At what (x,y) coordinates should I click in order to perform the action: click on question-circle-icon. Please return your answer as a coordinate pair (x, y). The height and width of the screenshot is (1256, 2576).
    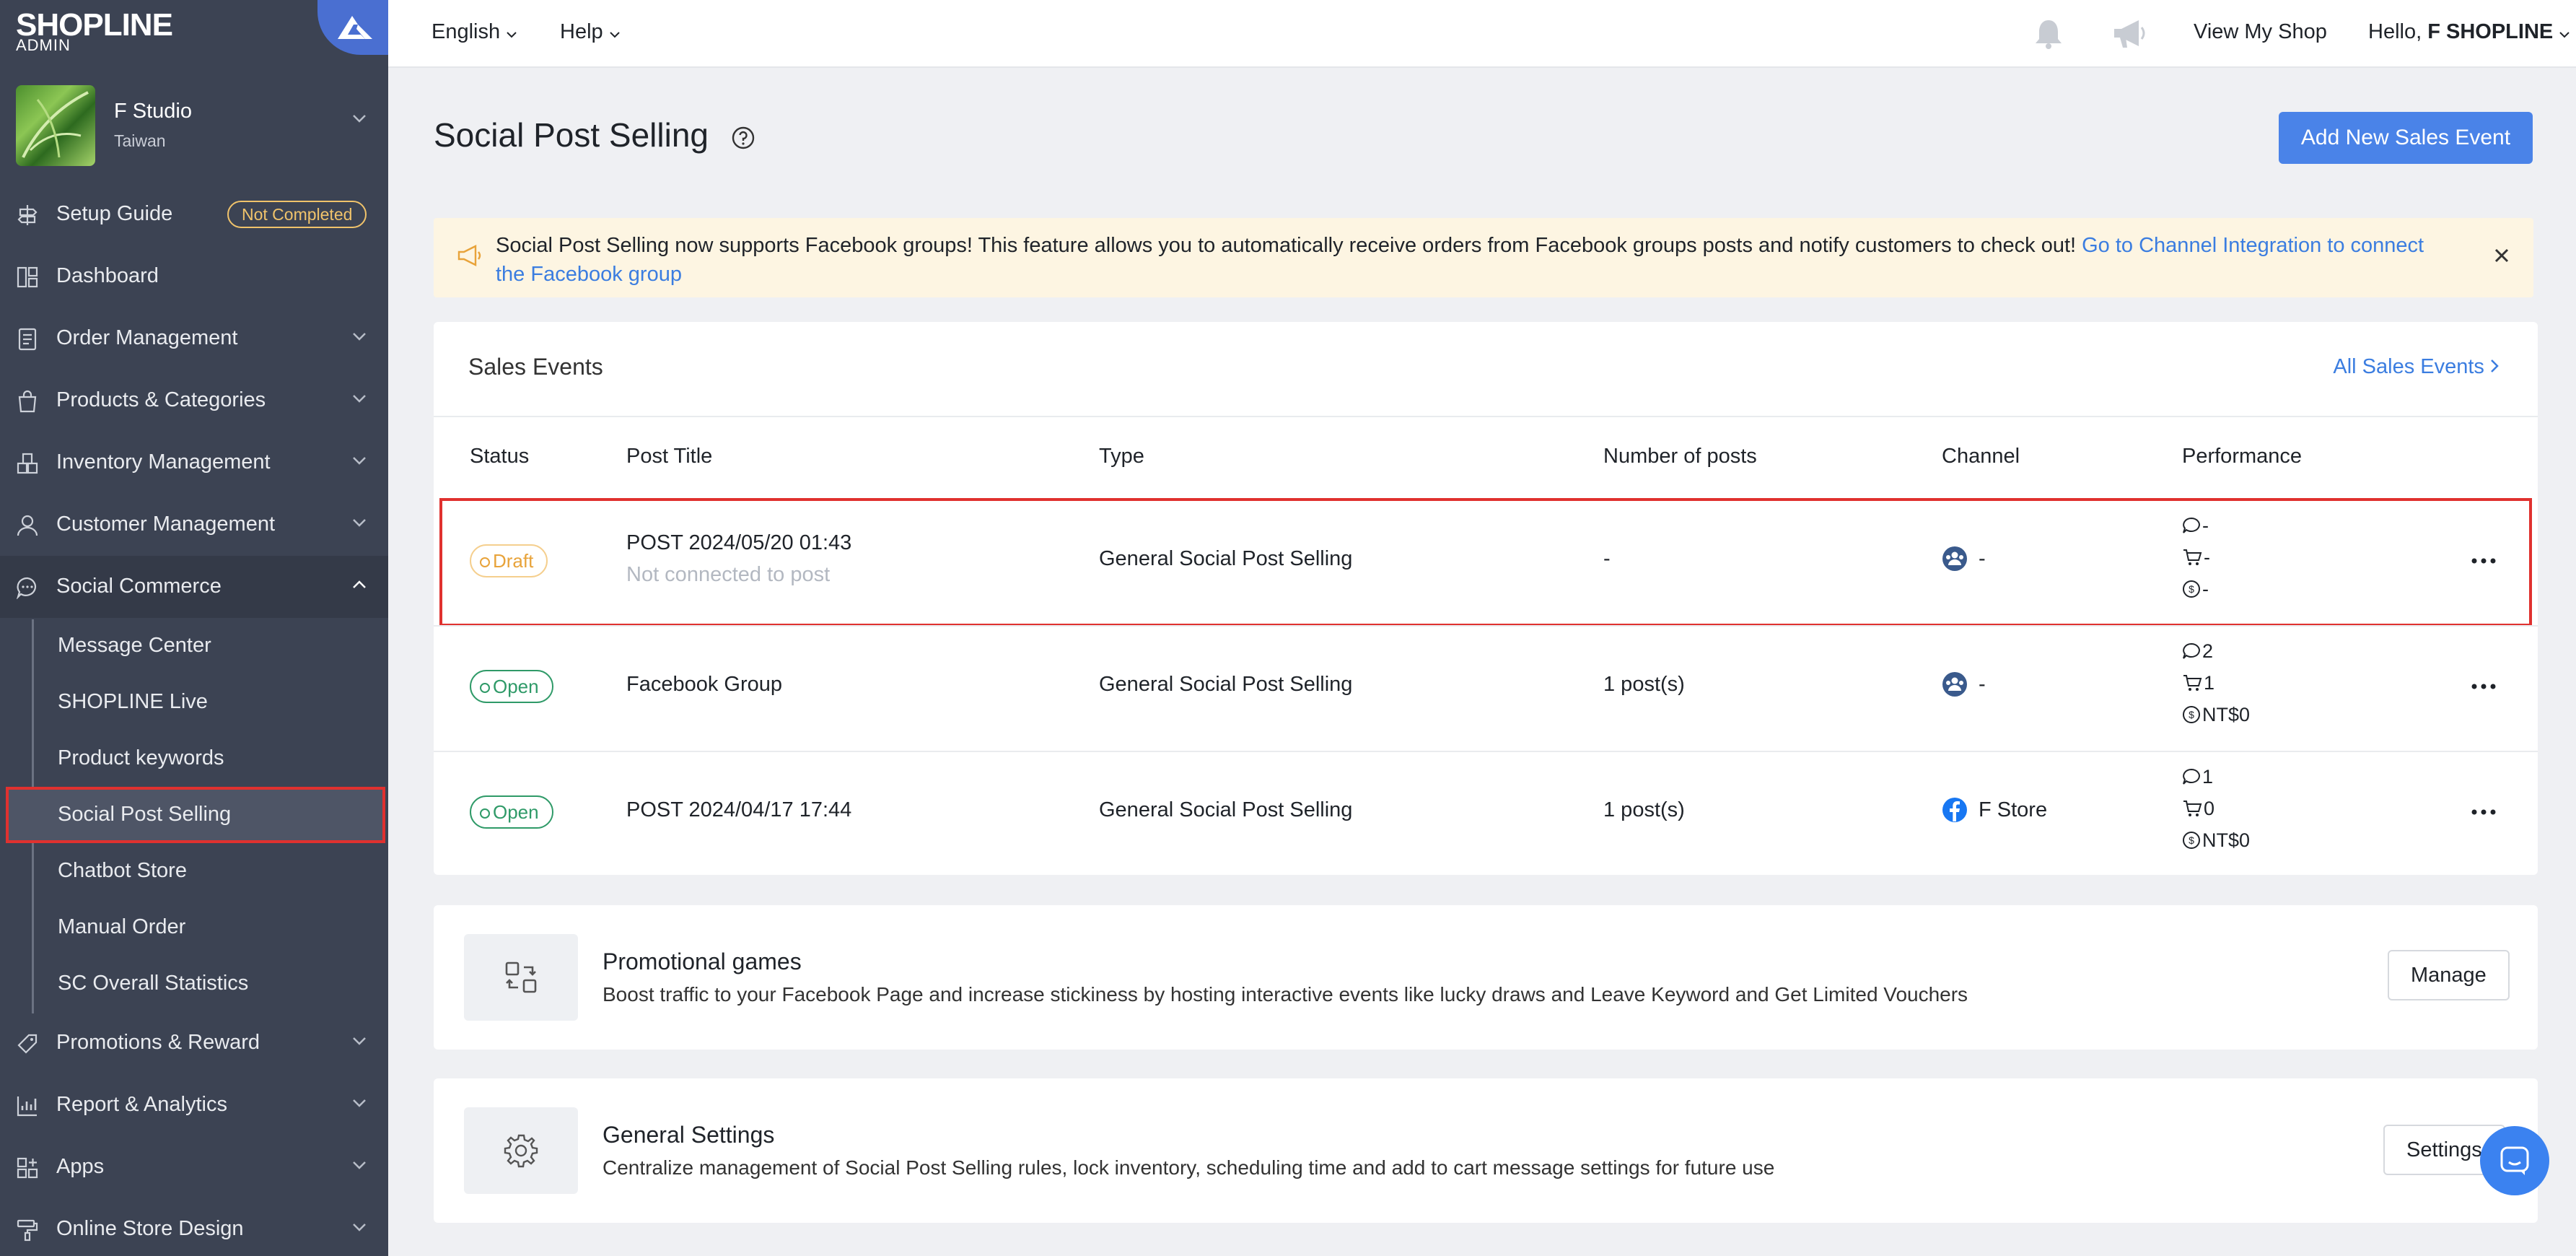
    Looking at the image, I should click on (743, 138).